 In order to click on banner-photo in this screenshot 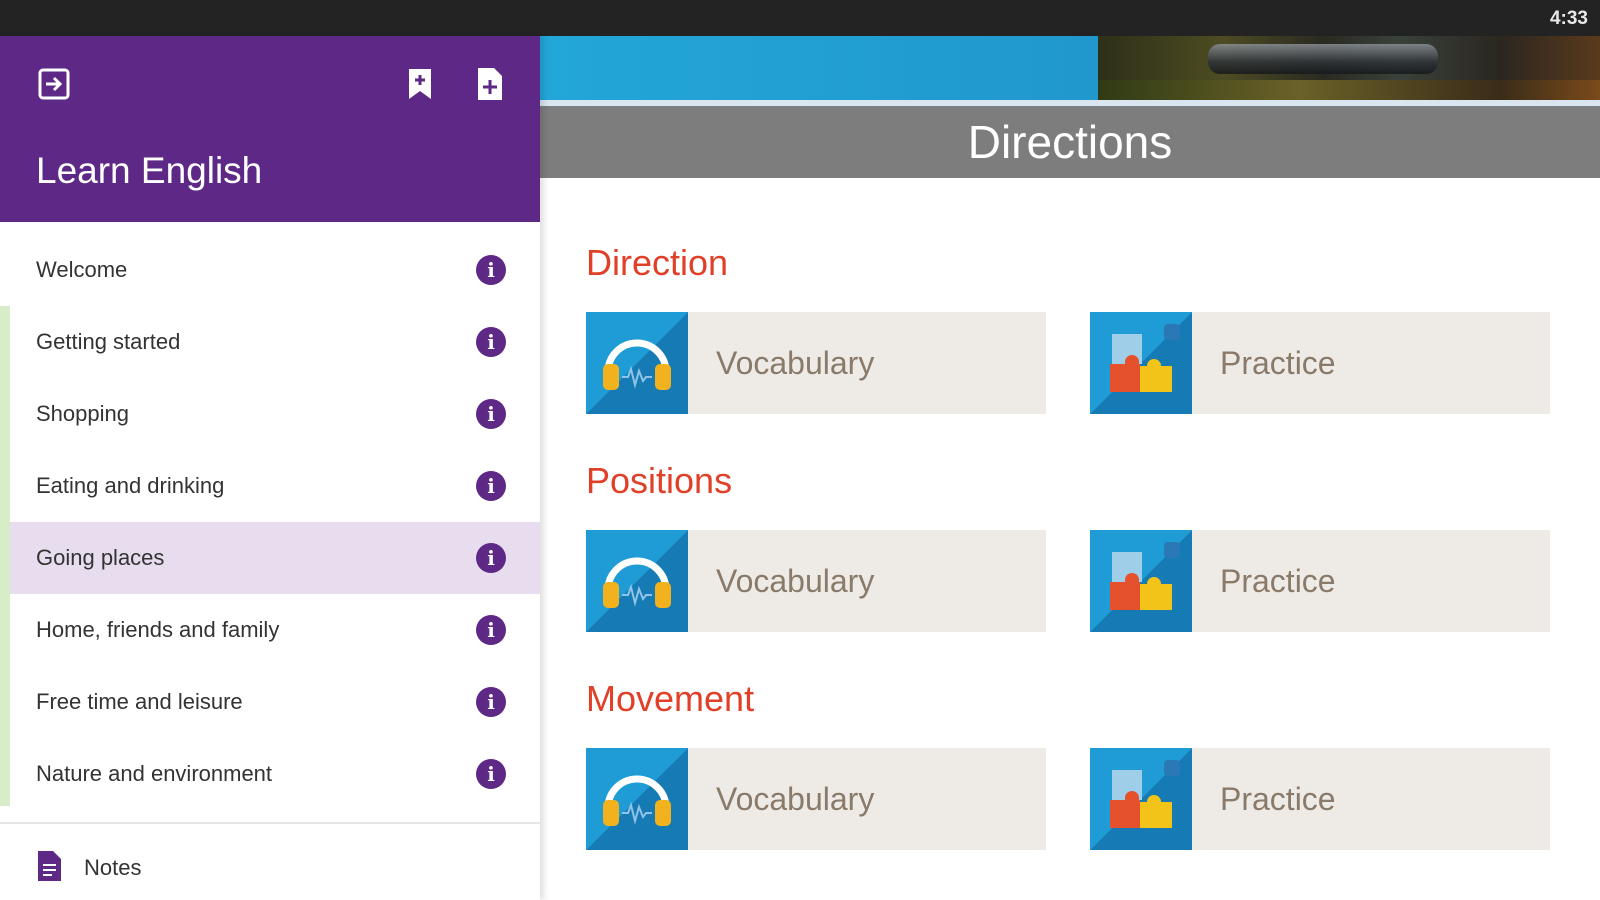, I will do `click(1349, 68)`.